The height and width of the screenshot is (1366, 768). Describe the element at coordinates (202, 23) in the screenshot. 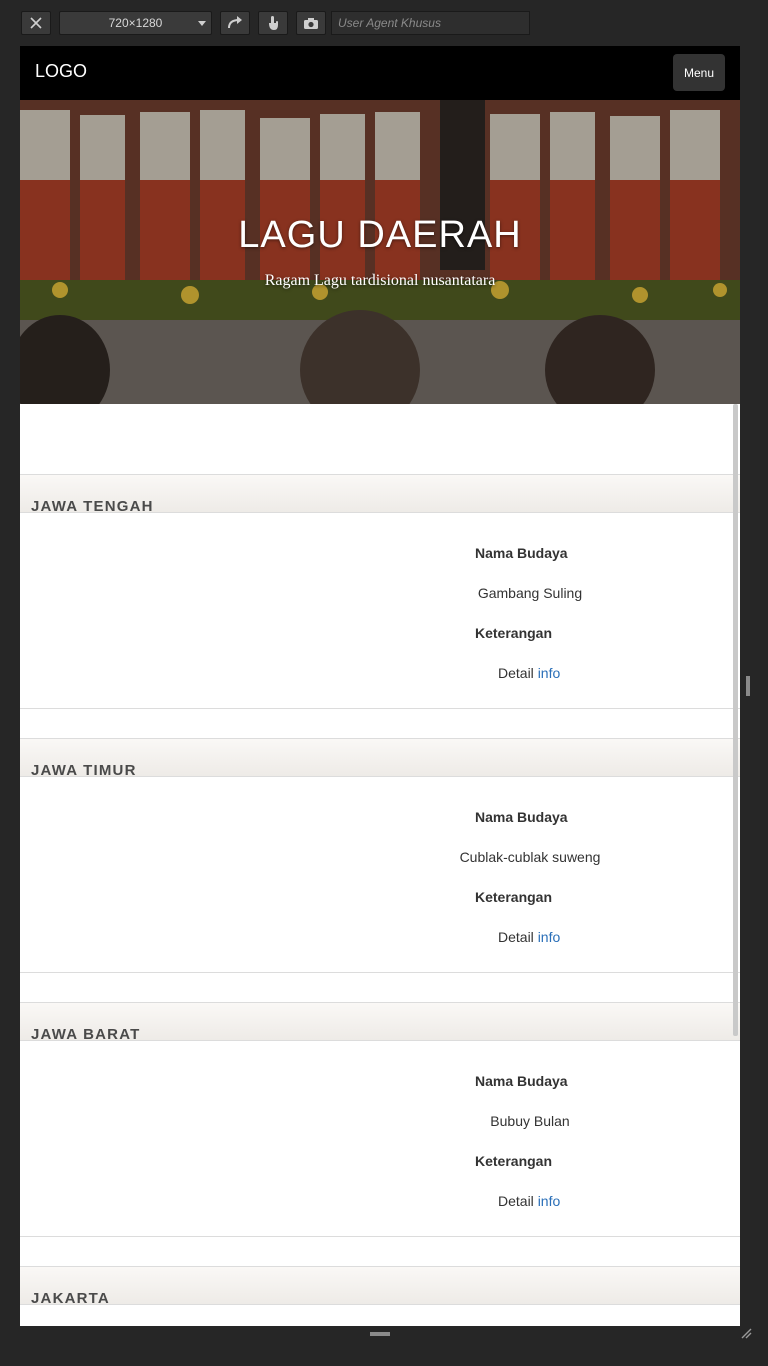

I see `chevron-down-icon` at that location.